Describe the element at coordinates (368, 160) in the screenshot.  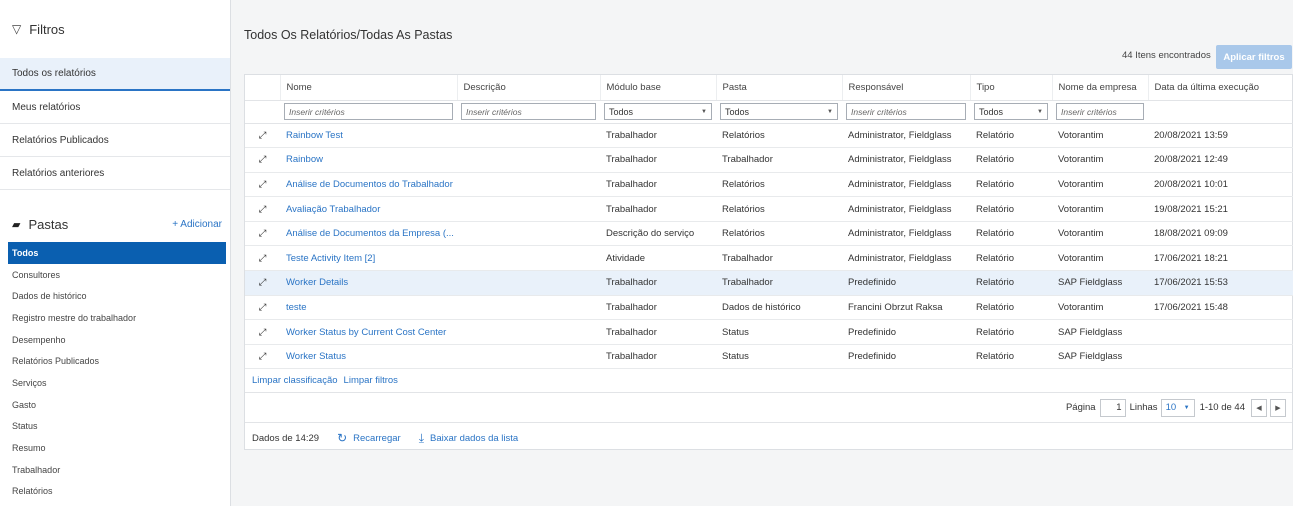
I see `report-name-link: Rainbow` at that location.